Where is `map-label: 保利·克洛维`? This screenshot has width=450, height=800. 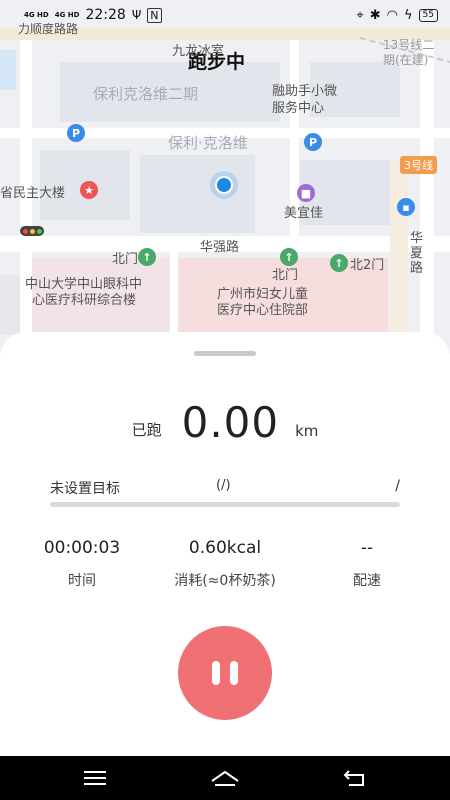 map-label: 保利·克洛维 is located at coordinates (208, 143).